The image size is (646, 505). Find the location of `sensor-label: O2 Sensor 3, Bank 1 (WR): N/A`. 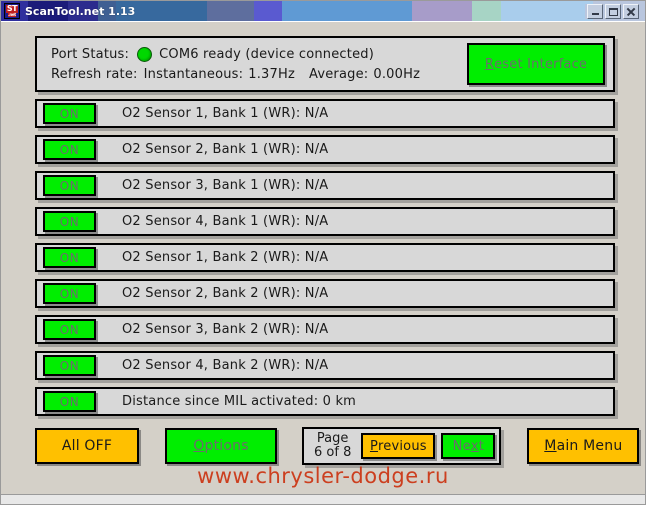

sensor-label: O2 Sensor 3, Bank 1 (WR): N/A is located at coordinates (225, 185).